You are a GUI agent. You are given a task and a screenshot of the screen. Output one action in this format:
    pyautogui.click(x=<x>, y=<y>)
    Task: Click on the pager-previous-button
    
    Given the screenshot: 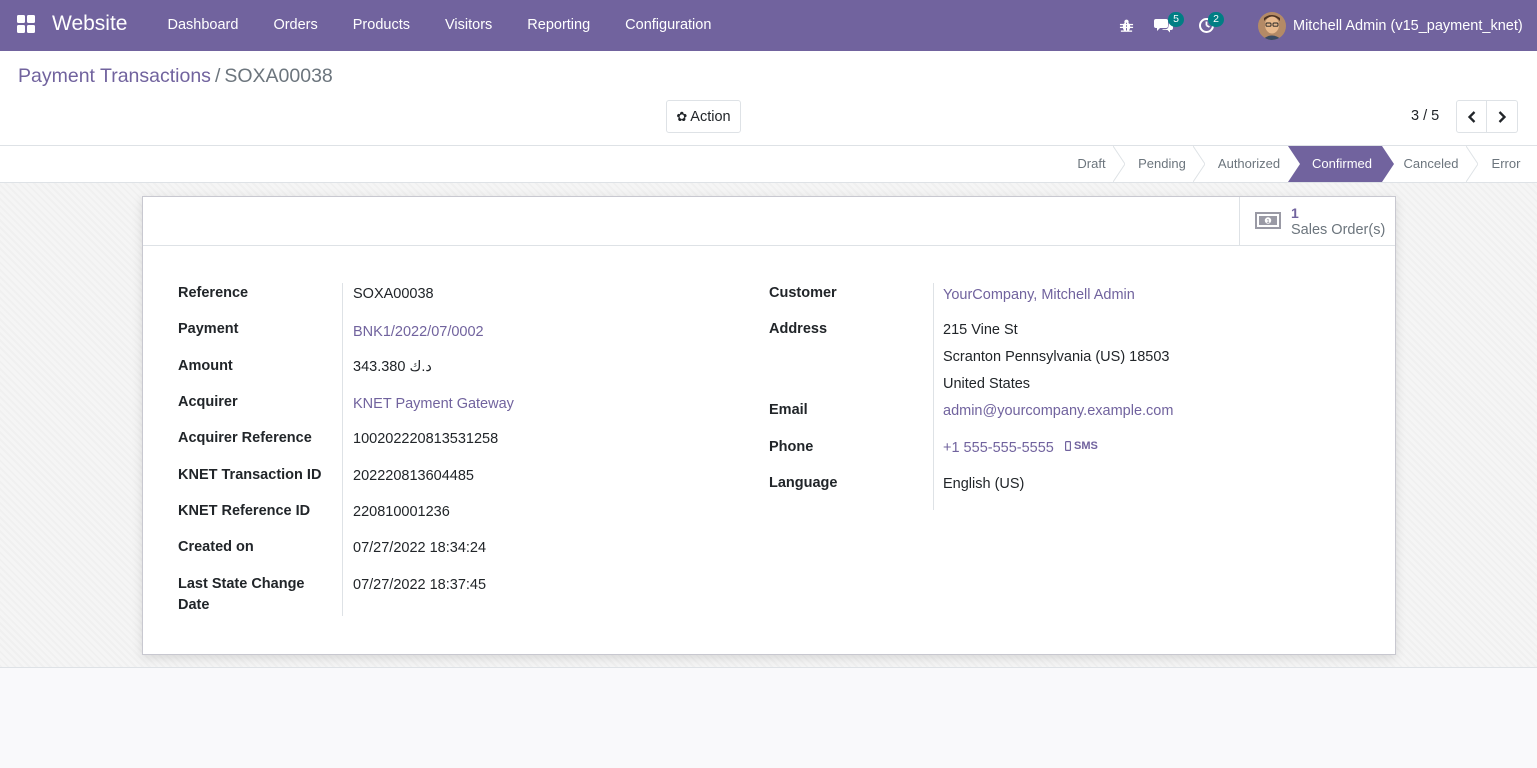 What is the action you would take?
    pyautogui.click(x=1471, y=116)
    